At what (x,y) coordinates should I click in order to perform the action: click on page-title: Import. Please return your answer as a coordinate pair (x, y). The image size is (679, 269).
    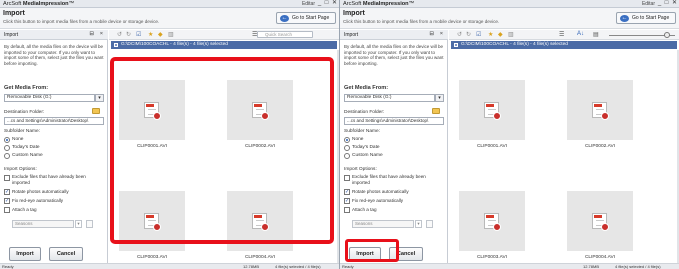
    Looking at the image, I should click on (14, 13).